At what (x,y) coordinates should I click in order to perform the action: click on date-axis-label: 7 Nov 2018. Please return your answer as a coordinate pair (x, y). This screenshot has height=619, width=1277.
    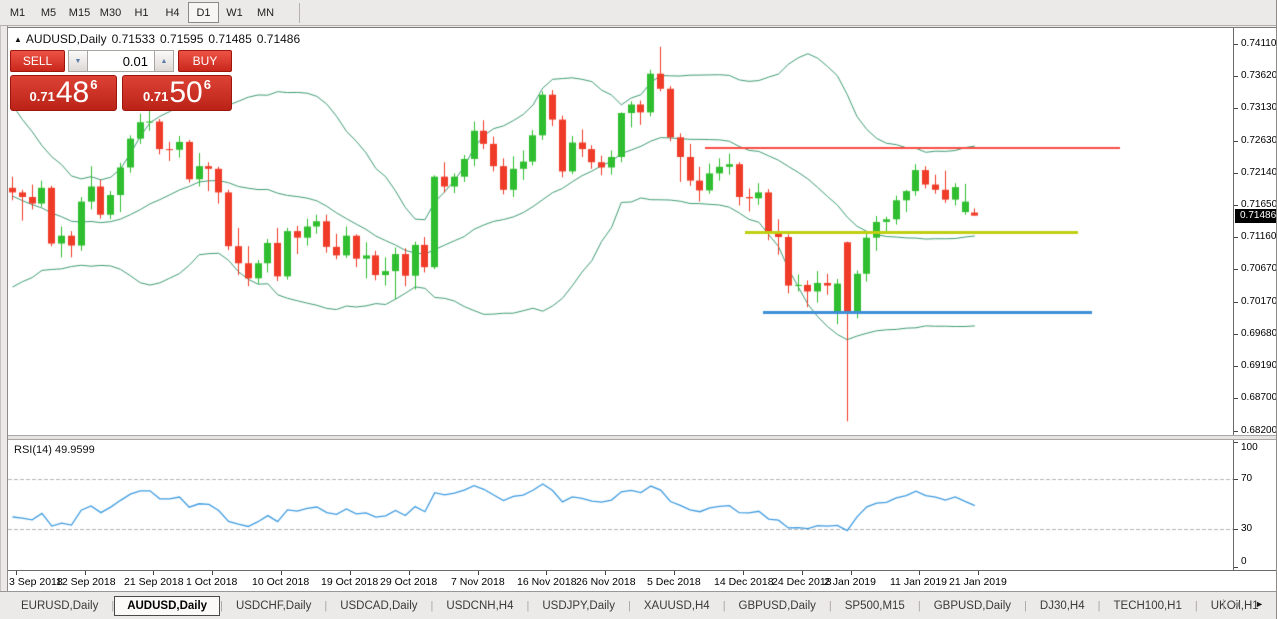
    Looking at the image, I should click on (478, 582).